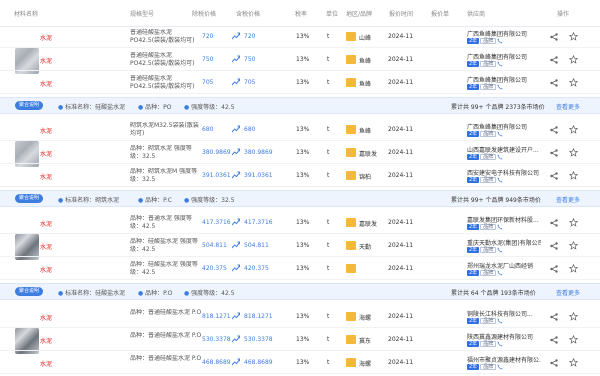 The image size is (600, 376). I want to click on tax-price: 420.375, so click(214, 268).